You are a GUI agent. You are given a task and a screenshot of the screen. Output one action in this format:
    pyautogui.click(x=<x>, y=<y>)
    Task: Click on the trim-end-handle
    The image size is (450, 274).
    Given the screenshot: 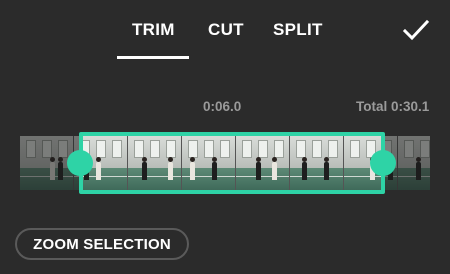 What is the action you would take?
    pyautogui.click(x=383, y=163)
    